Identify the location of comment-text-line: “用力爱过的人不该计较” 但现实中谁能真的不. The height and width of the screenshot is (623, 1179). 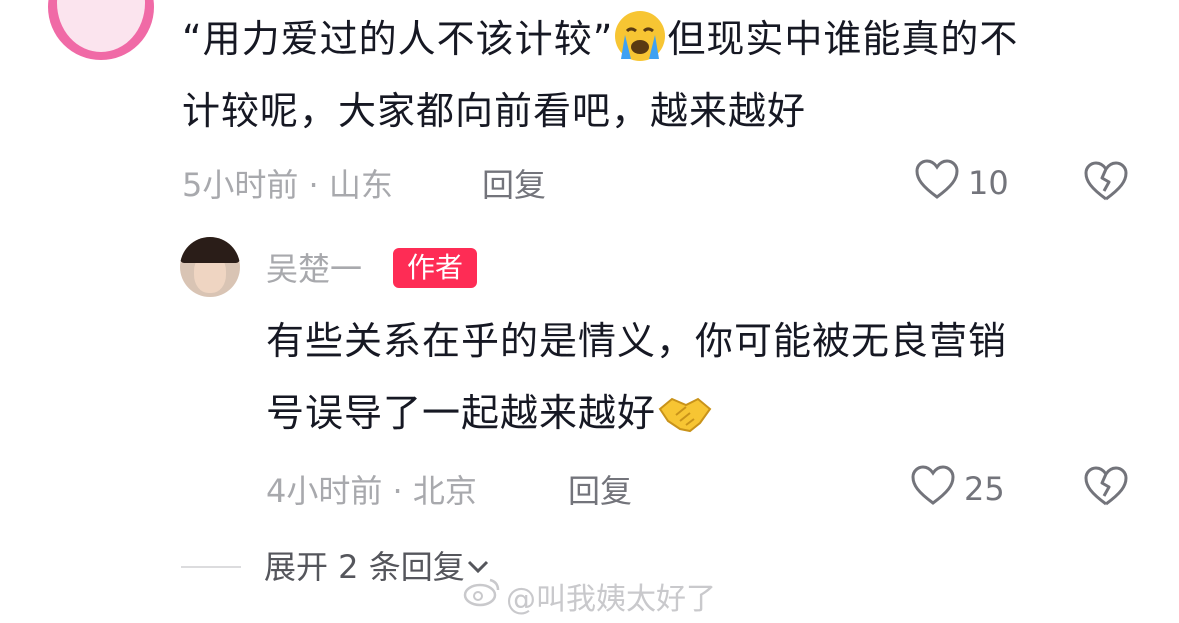
(600, 40).